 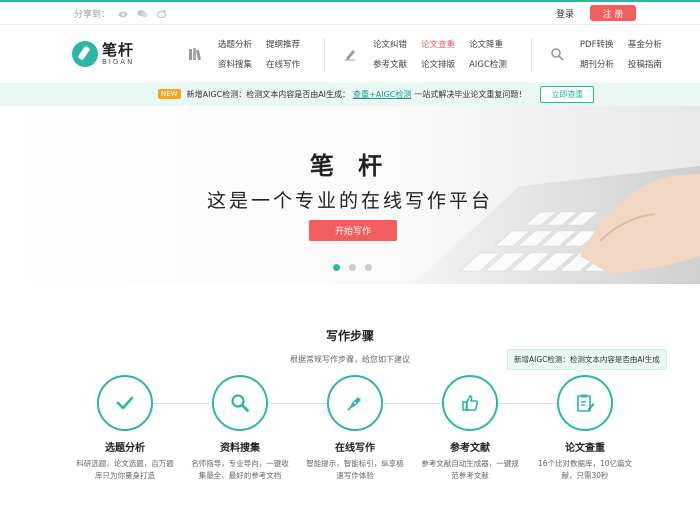 What do you see at coordinates (645, 44) in the screenshot?
I see `nav-link-fund-analysis: 基金分析` at bounding box center [645, 44].